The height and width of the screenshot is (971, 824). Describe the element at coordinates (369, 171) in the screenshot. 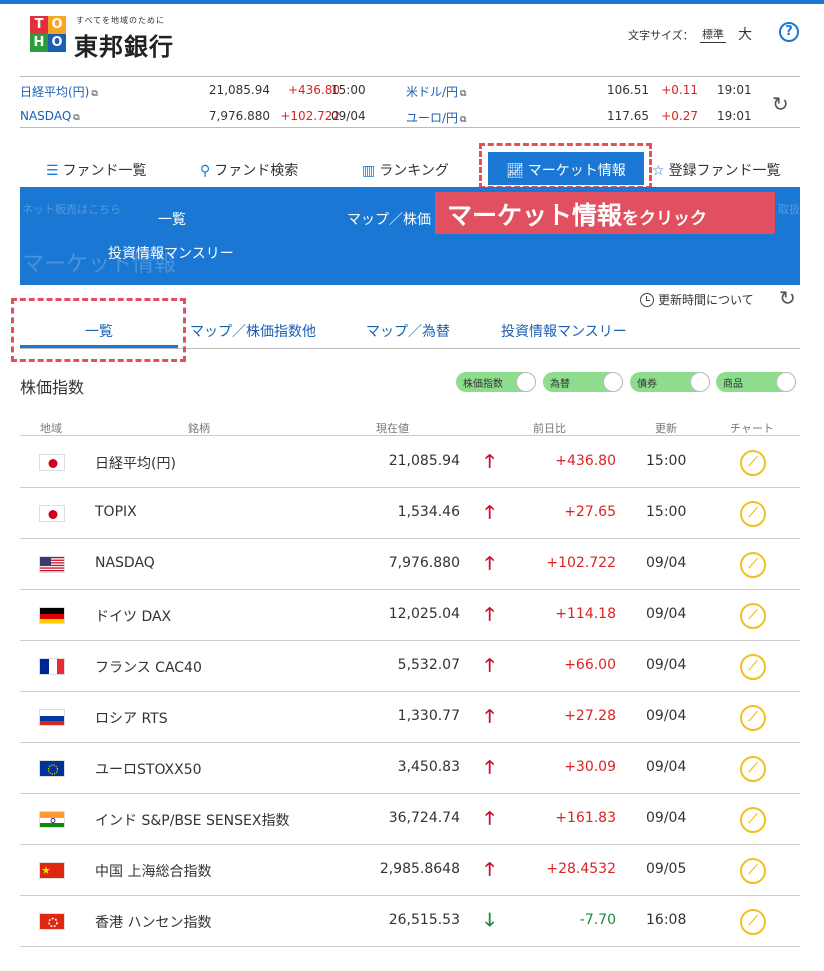

I see `ranking-icon: ▥` at that location.